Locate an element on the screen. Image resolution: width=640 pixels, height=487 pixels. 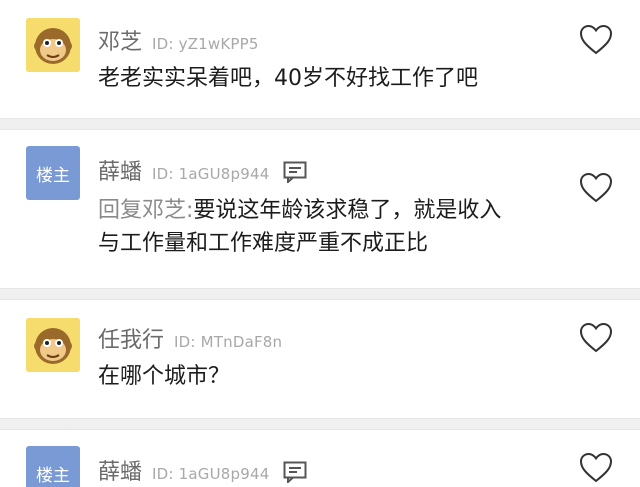
user-id: ID: MTnDaF8n is located at coordinates (228, 342).